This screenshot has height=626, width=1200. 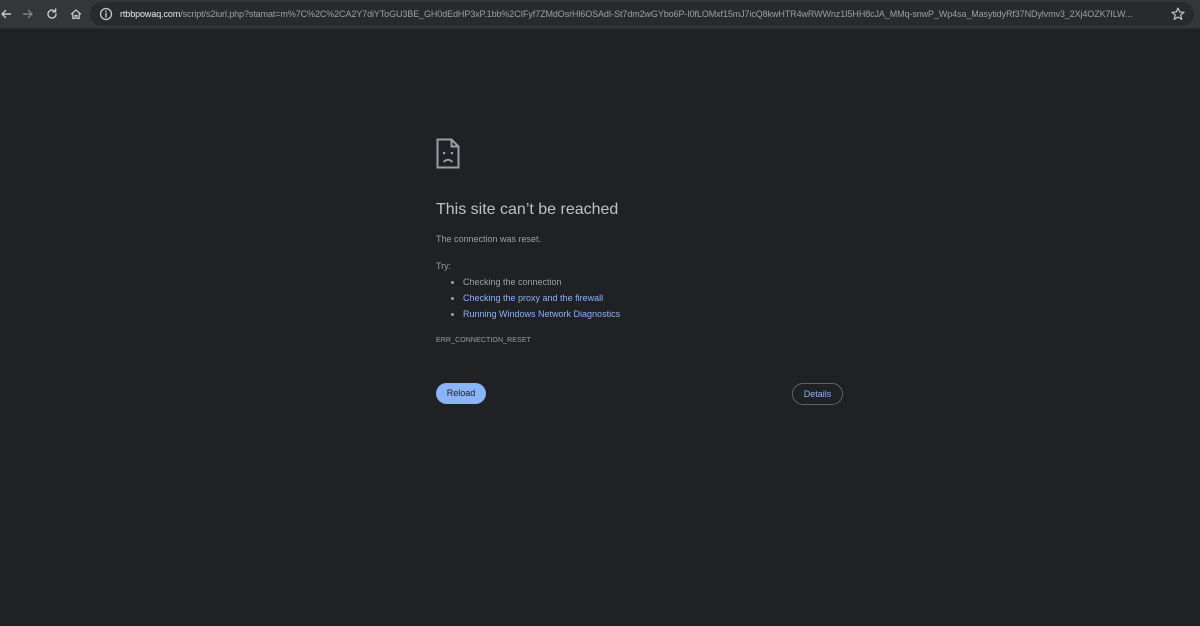 What do you see at coordinates (444, 266) in the screenshot?
I see `try-label: Try:` at bounding box center [444, 266].